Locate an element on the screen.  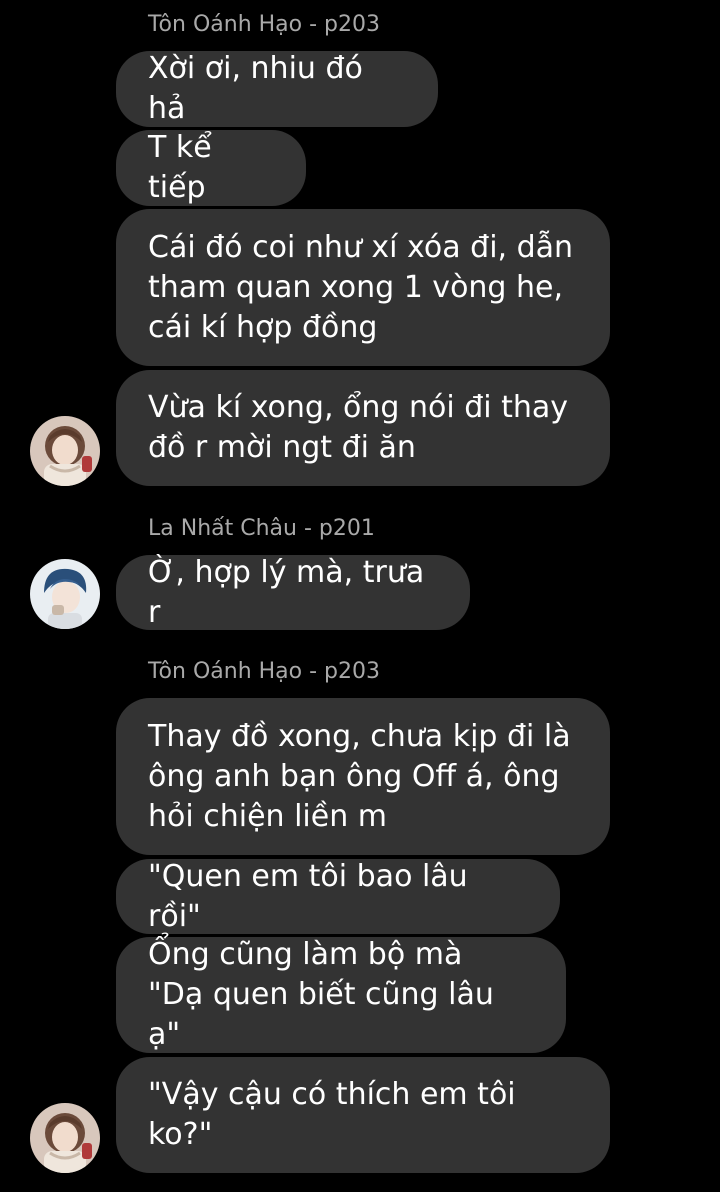
message-text: Xời ơi, nhiu đó hả is located at coordinates (255, 88).